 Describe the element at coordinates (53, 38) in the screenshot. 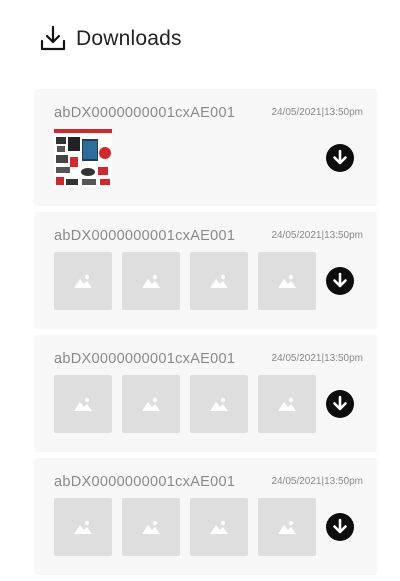

I see `download-tray-icon` at that location.